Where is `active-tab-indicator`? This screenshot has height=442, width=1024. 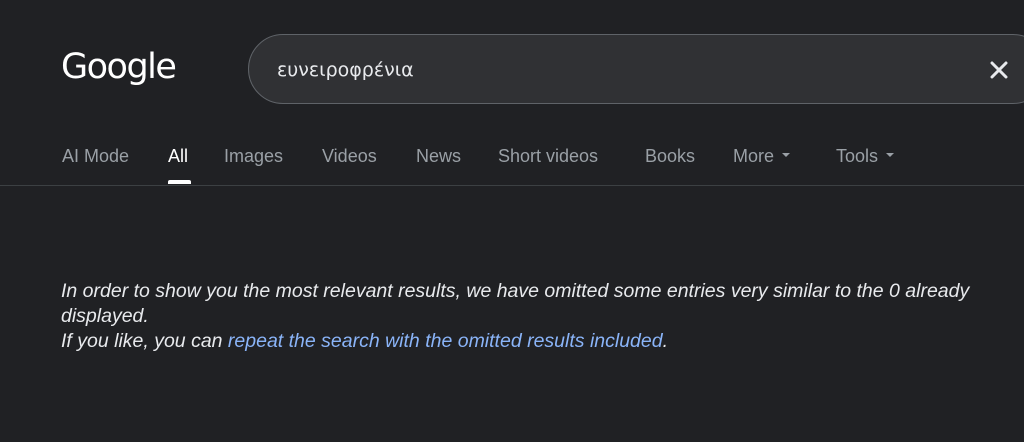 active-tab-indicator is located at coordinates (179, 182).